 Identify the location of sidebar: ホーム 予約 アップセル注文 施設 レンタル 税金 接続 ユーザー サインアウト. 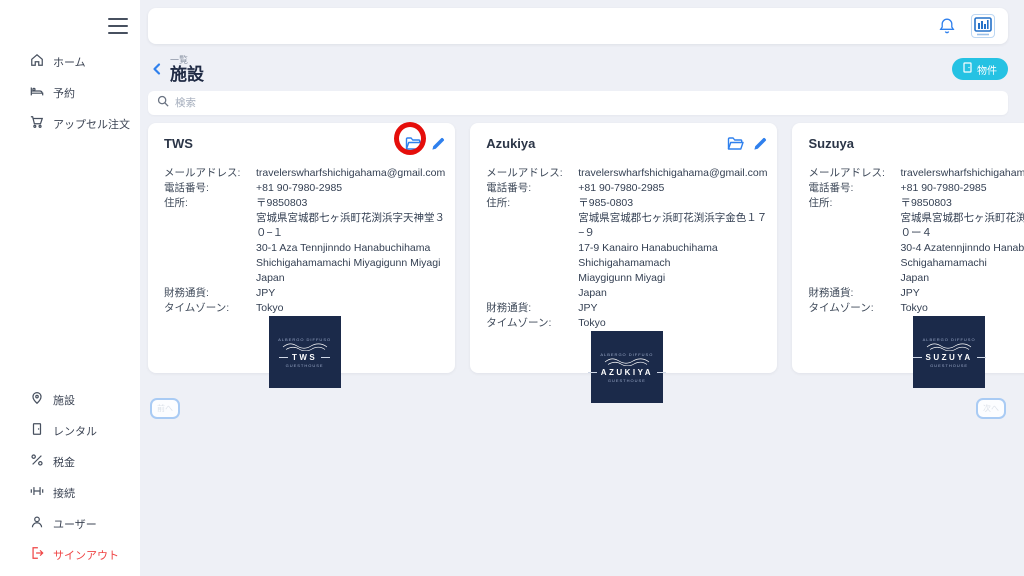
(70, 288).